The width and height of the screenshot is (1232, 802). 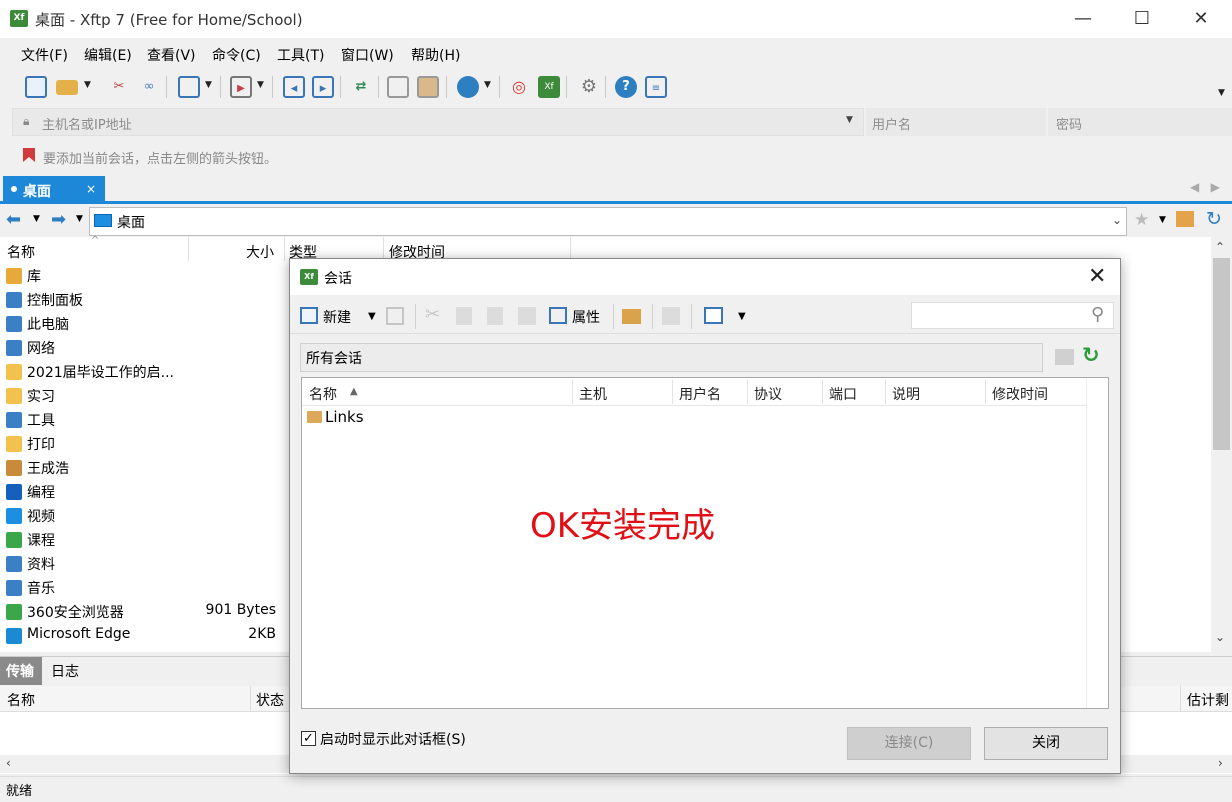 What do you see at coordinates (1046, 743) in the screenshot?
I see `close-button: 关闭` at bounding box center [1046, 743].